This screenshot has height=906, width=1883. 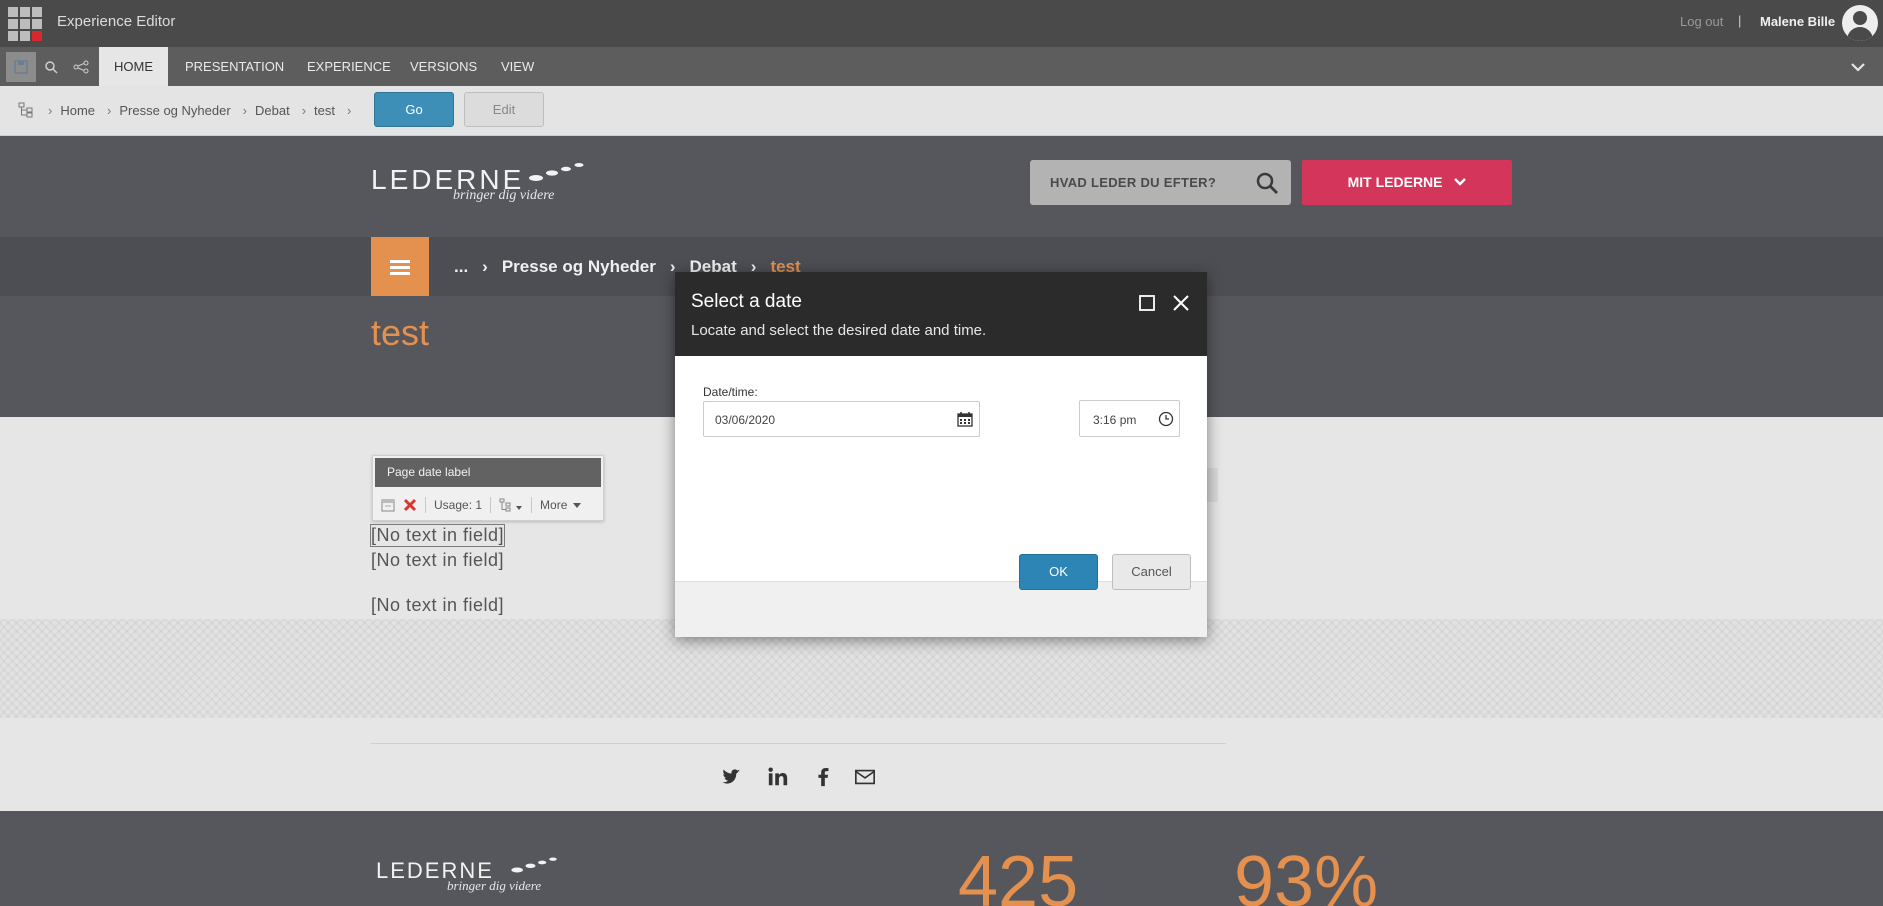 What do you see at coordinates (116, 21) in the screenshot?
I see `app-title: Experience Editor` at bounding box center [116, 21].